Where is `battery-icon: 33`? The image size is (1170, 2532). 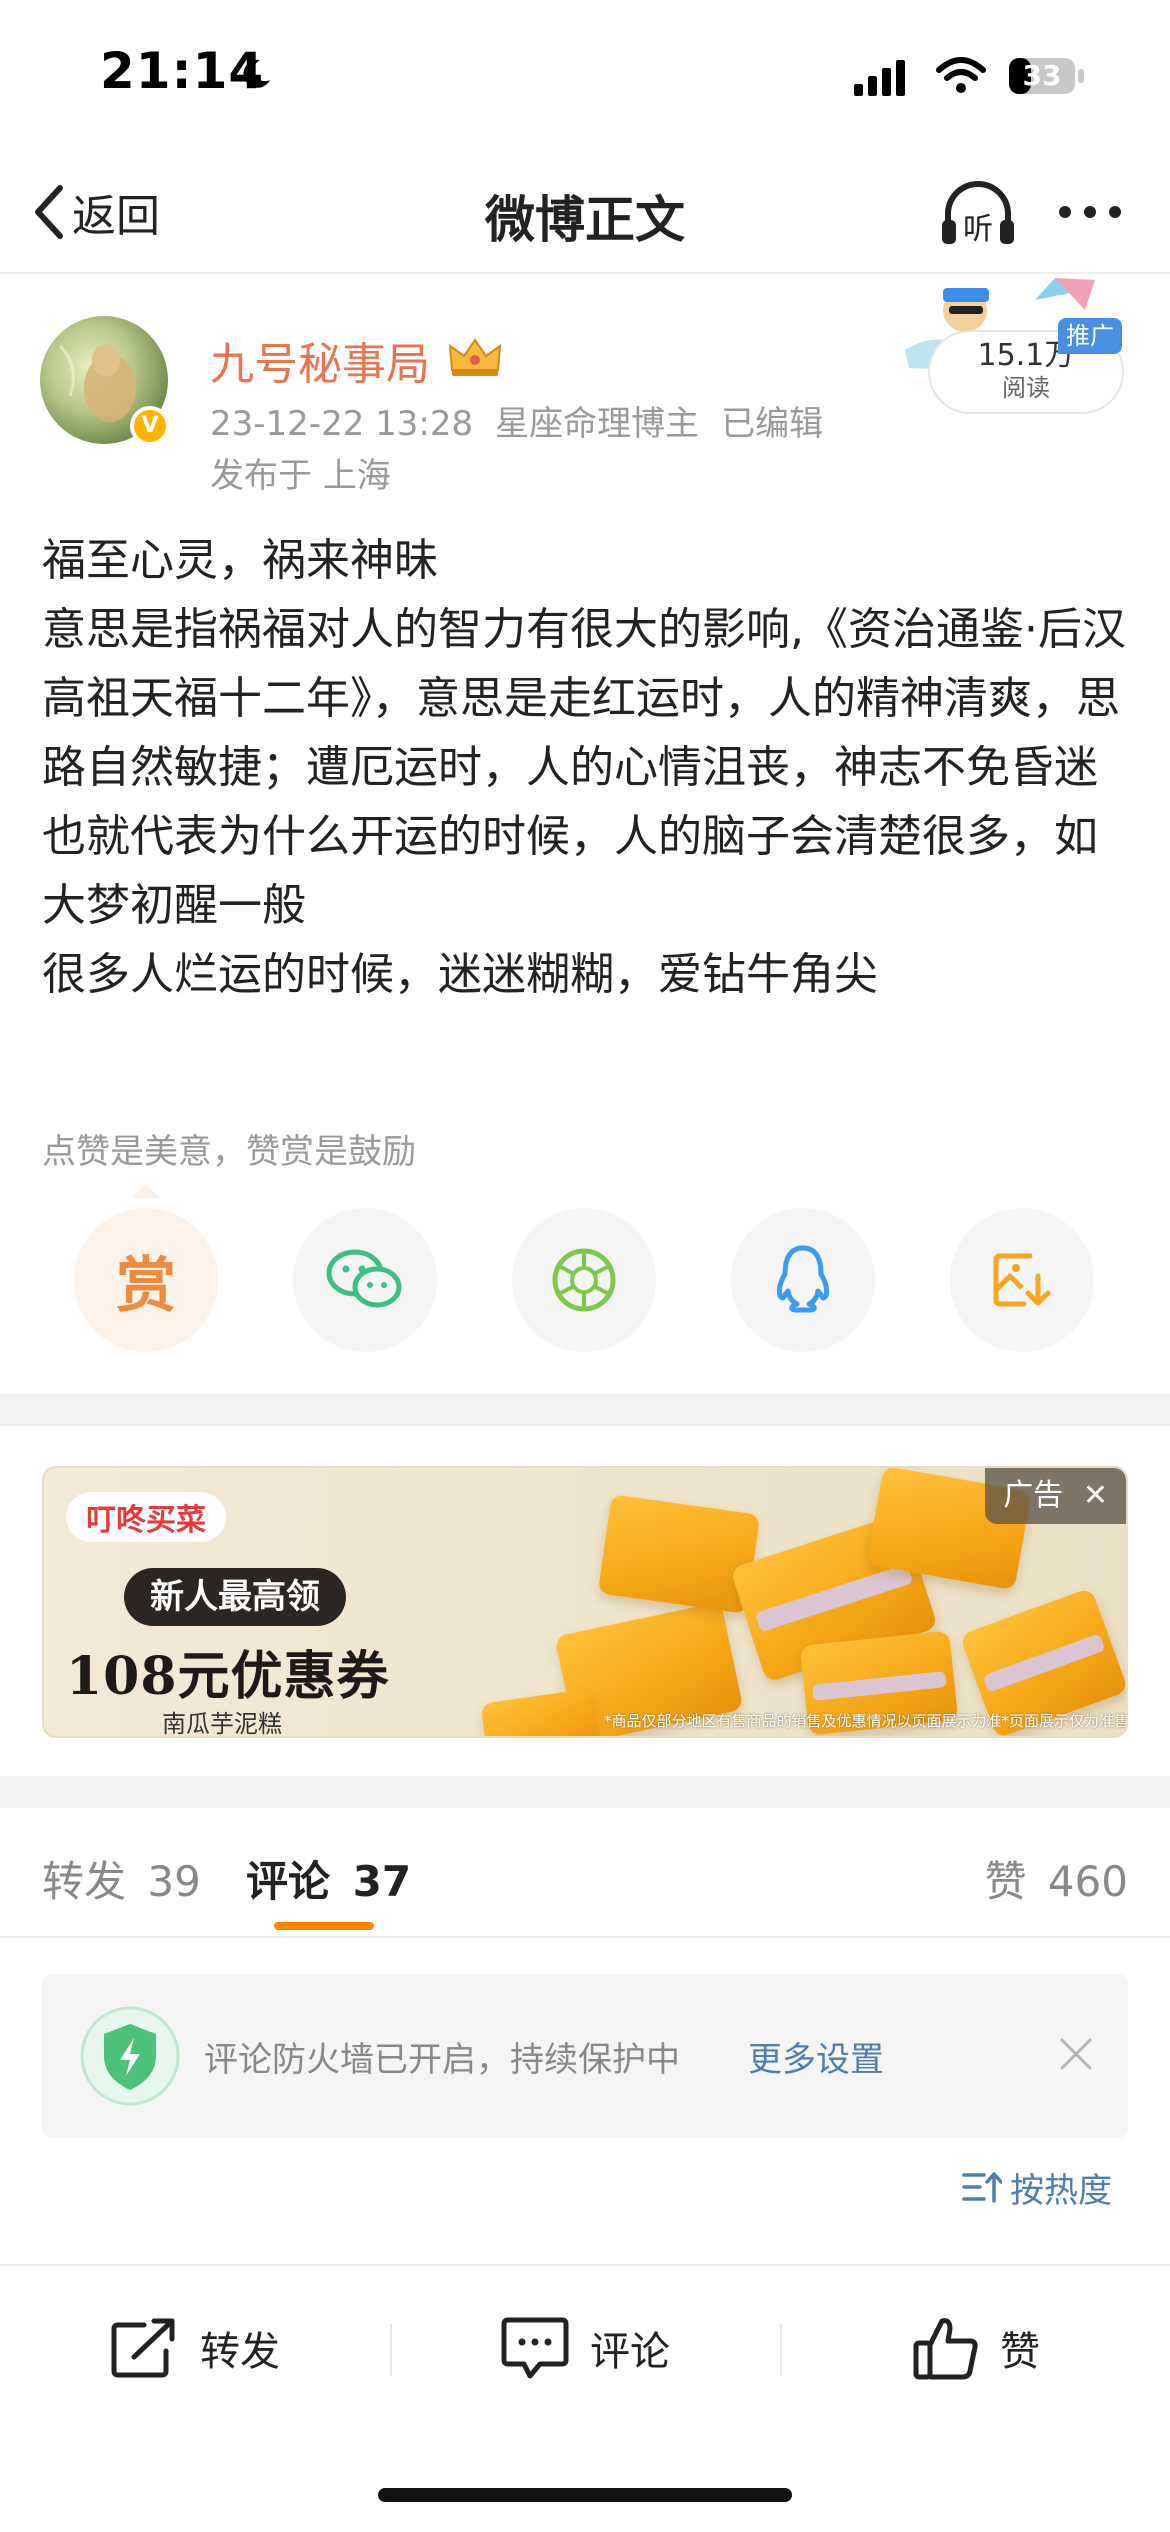
battery-icon: 33 is located at coordinates (1048, 76).